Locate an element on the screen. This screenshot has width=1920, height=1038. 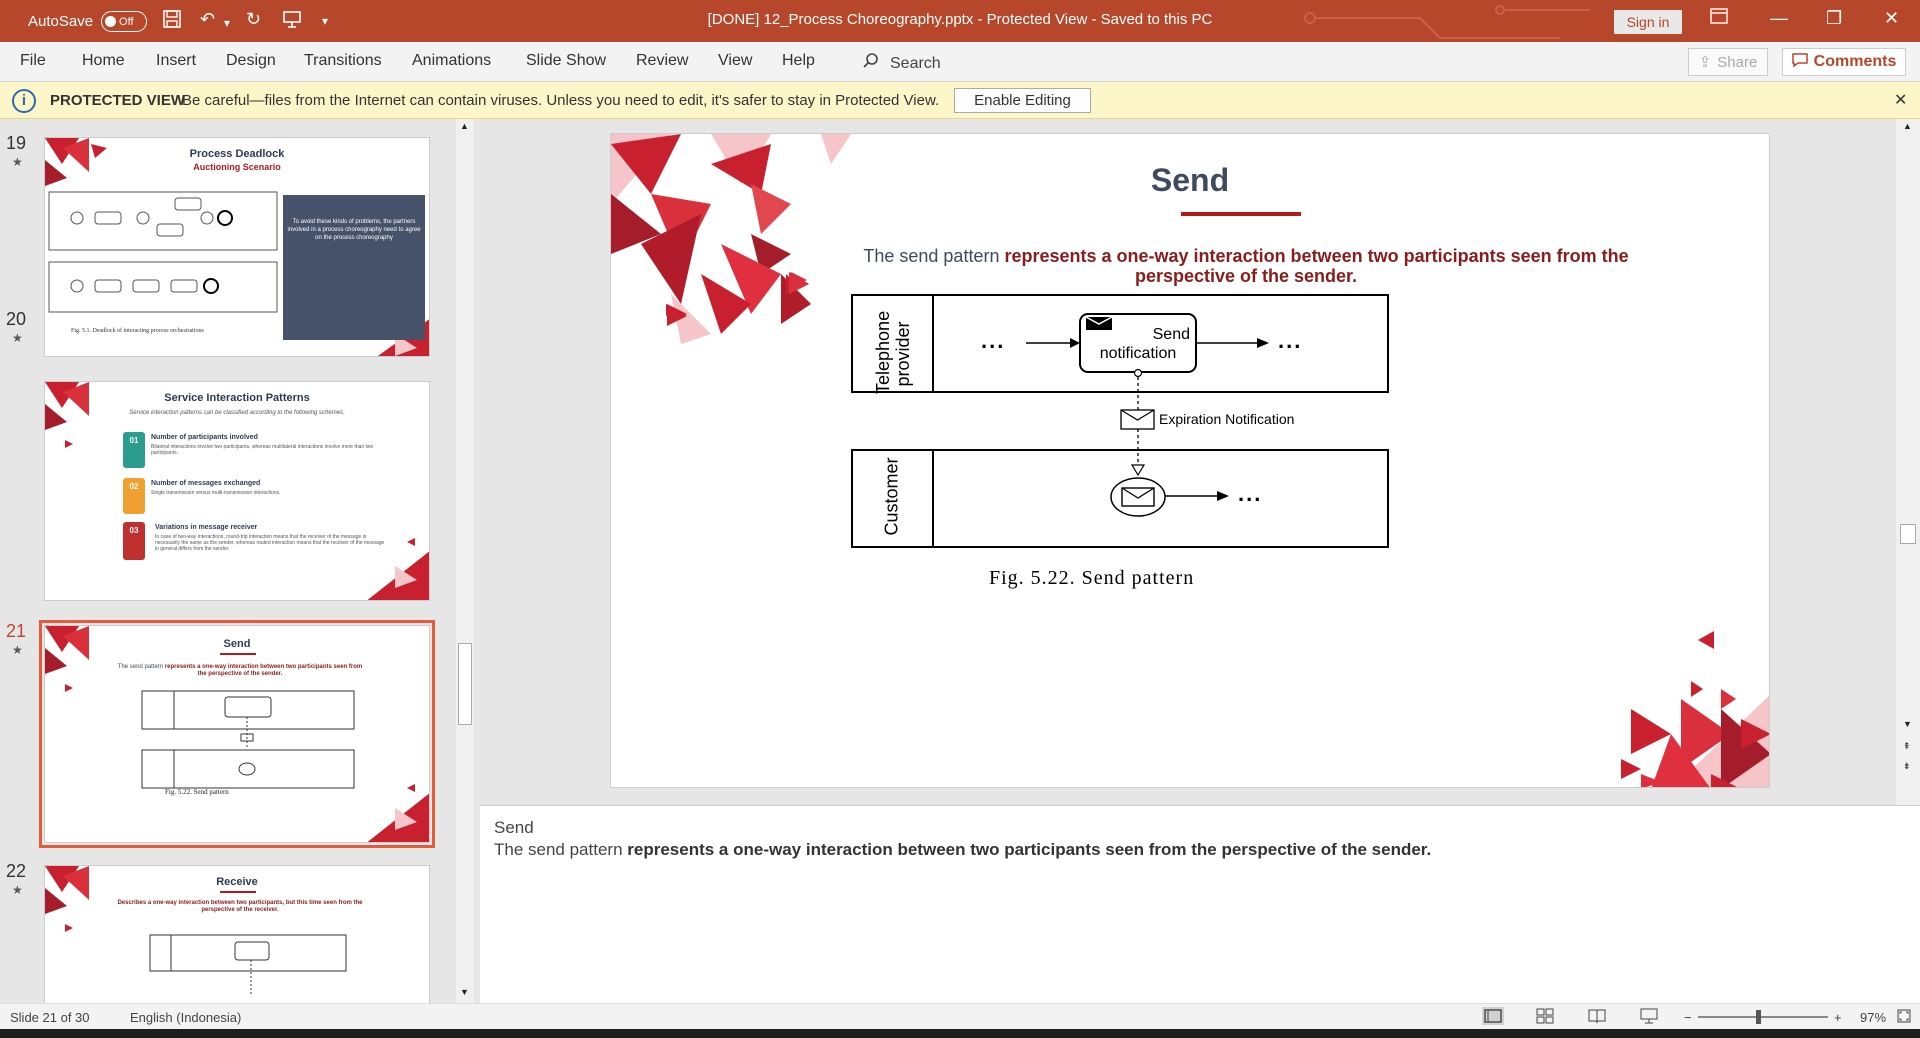
message-label: Expiration Notification is located at coordinates (1227, 419).